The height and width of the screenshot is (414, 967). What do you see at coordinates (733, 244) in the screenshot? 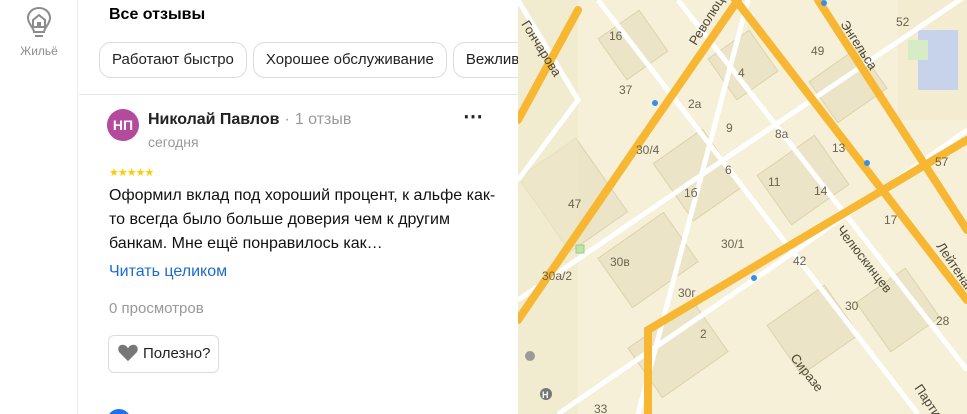
I see `house-number: 30/1` at bounding box center [733, 244].